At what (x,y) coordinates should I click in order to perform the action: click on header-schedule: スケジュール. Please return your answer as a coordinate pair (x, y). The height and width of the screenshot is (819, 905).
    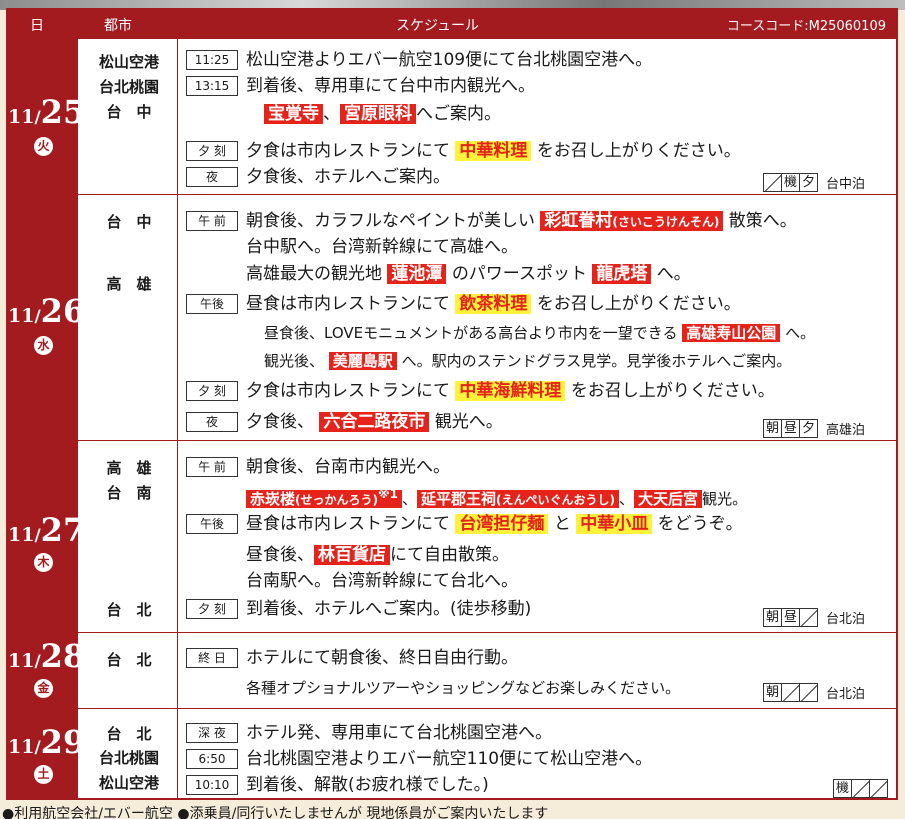
    Looking at the image, I should click on (438, 26).